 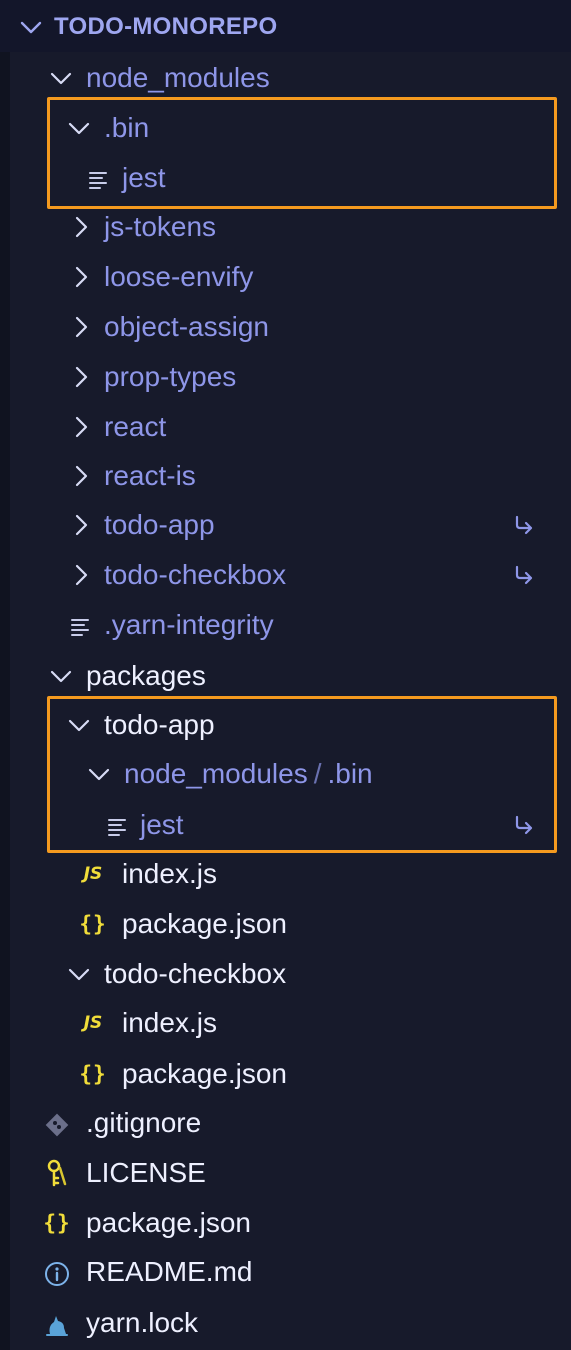 I want to click on folder-label: loose-envify, so click(x=179, y=276).